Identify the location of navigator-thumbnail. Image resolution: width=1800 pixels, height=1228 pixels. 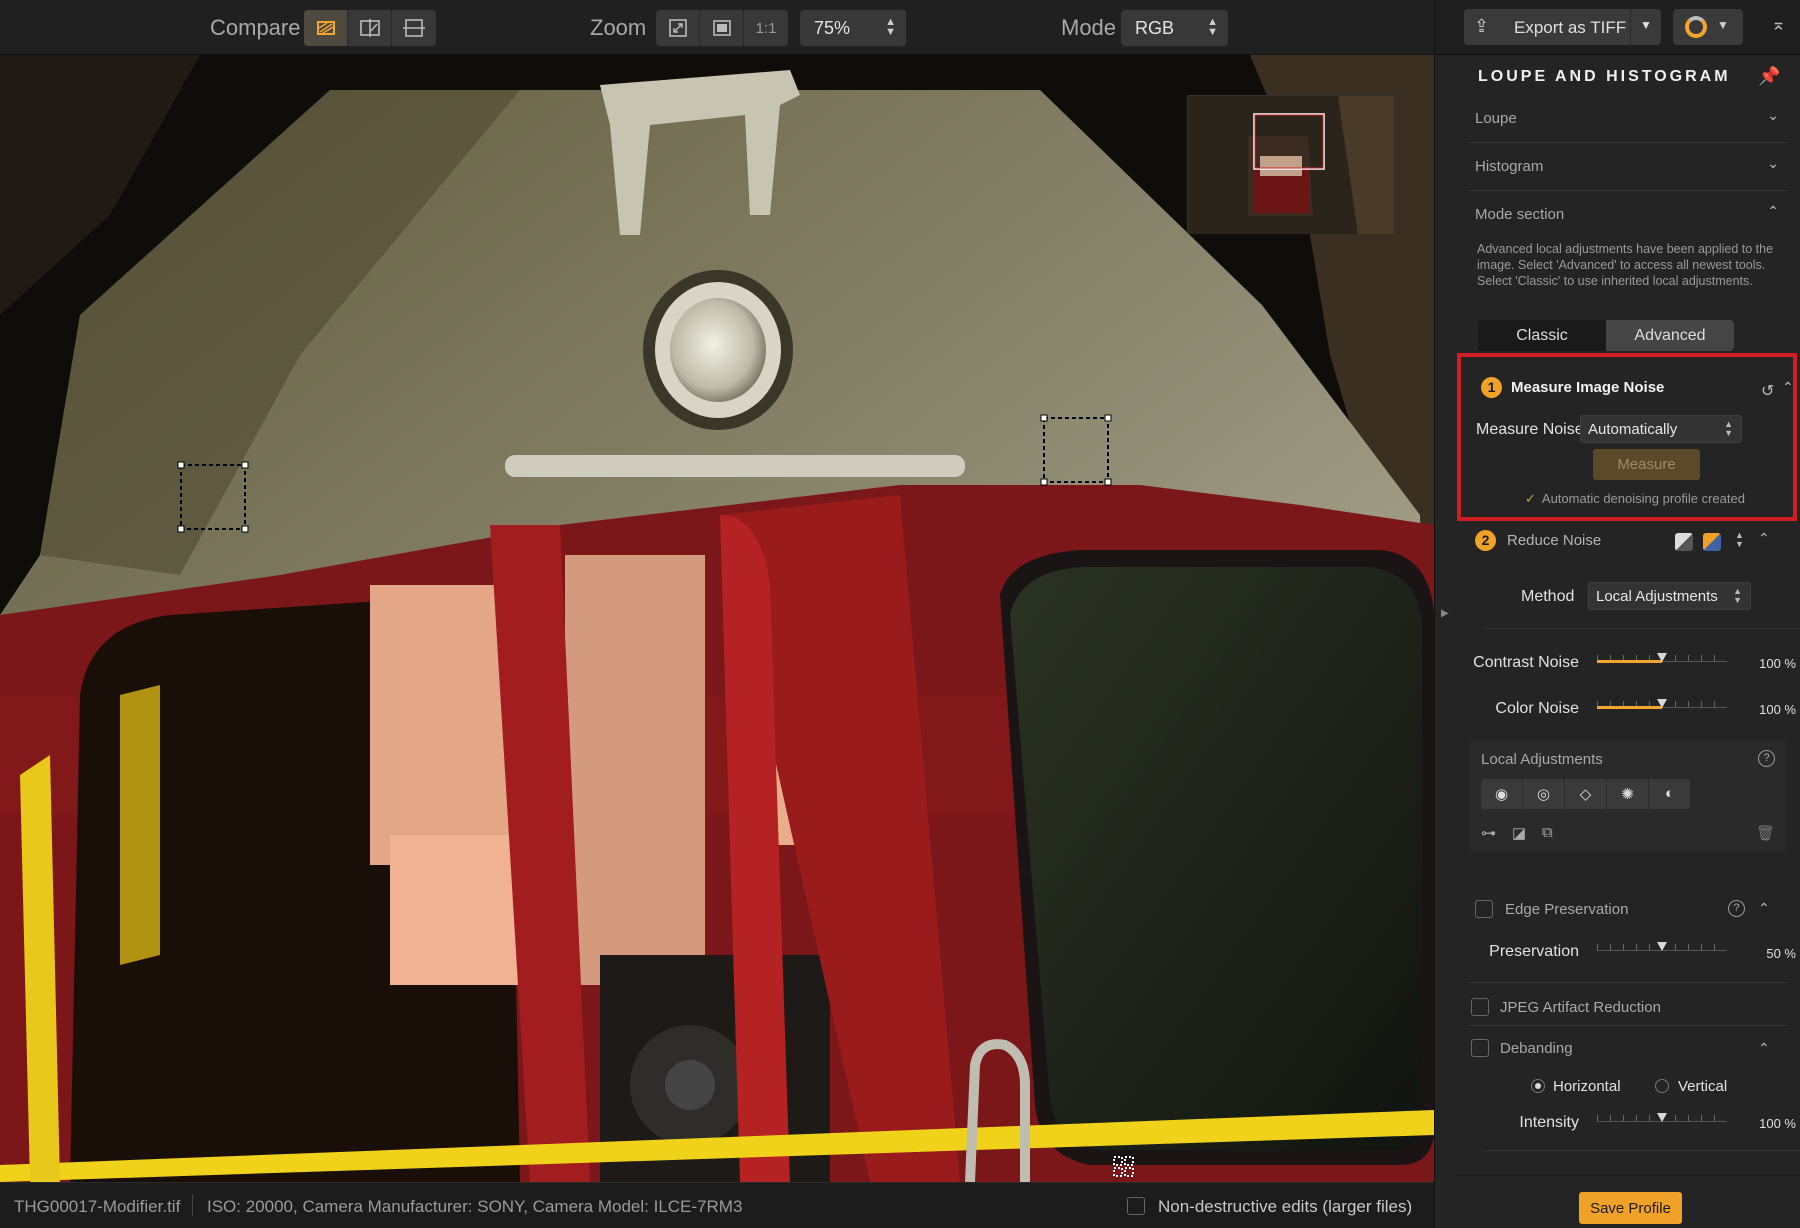
(1290, 164).